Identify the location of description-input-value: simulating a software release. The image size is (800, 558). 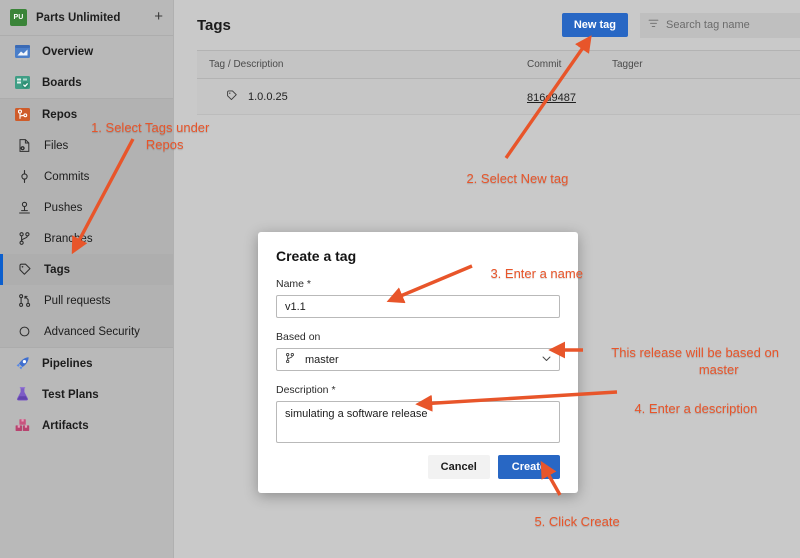
(356, 414).